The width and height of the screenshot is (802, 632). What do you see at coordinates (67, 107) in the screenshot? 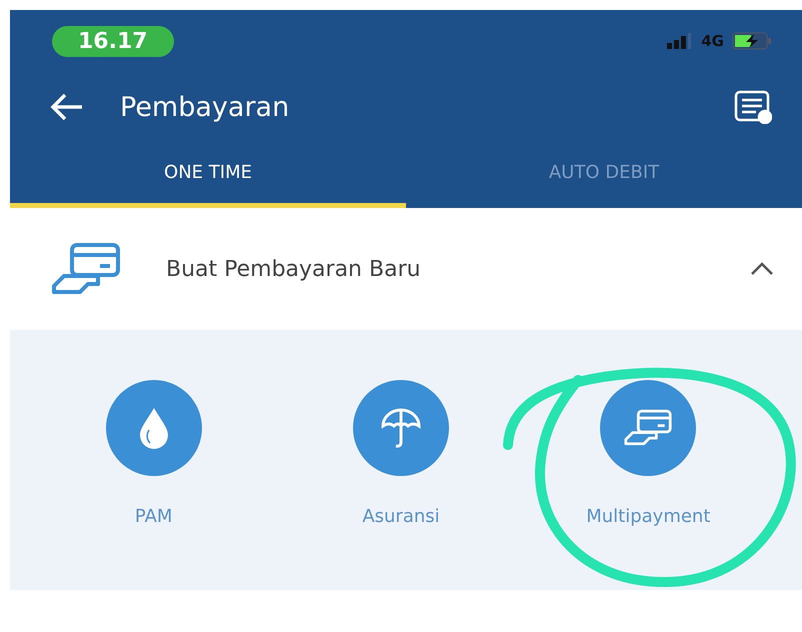
I see `back-arrow-icon` at bounding box center [67, 107].